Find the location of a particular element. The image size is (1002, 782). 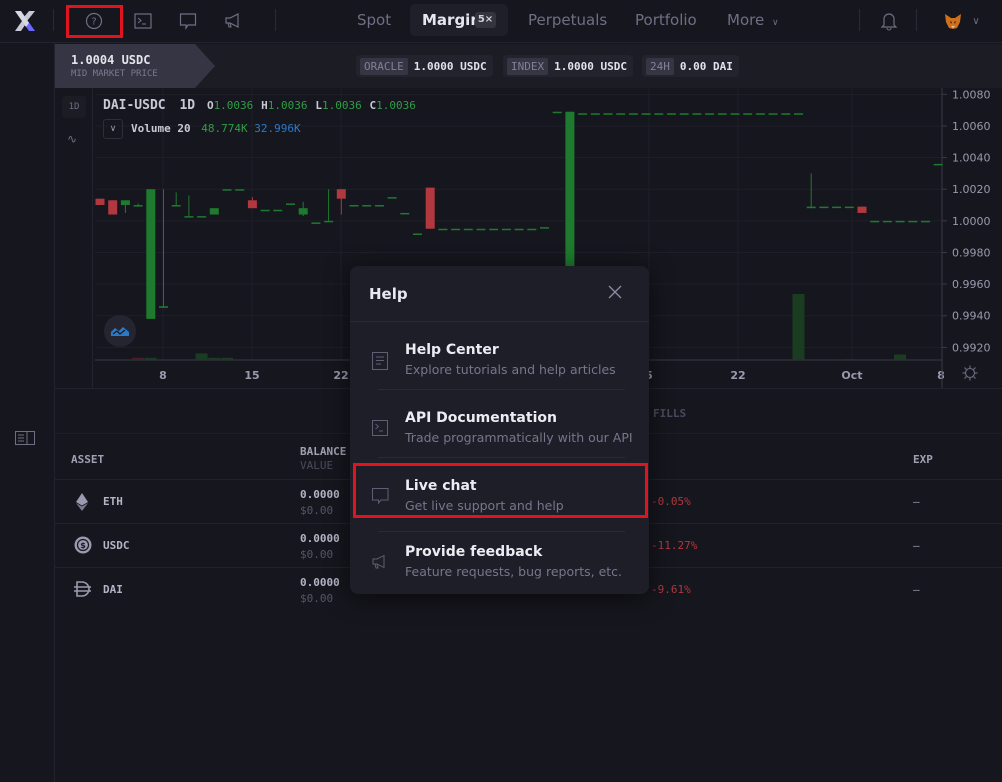

account-chevron-down-icon: ∨ is located at coordinates (976, 21).